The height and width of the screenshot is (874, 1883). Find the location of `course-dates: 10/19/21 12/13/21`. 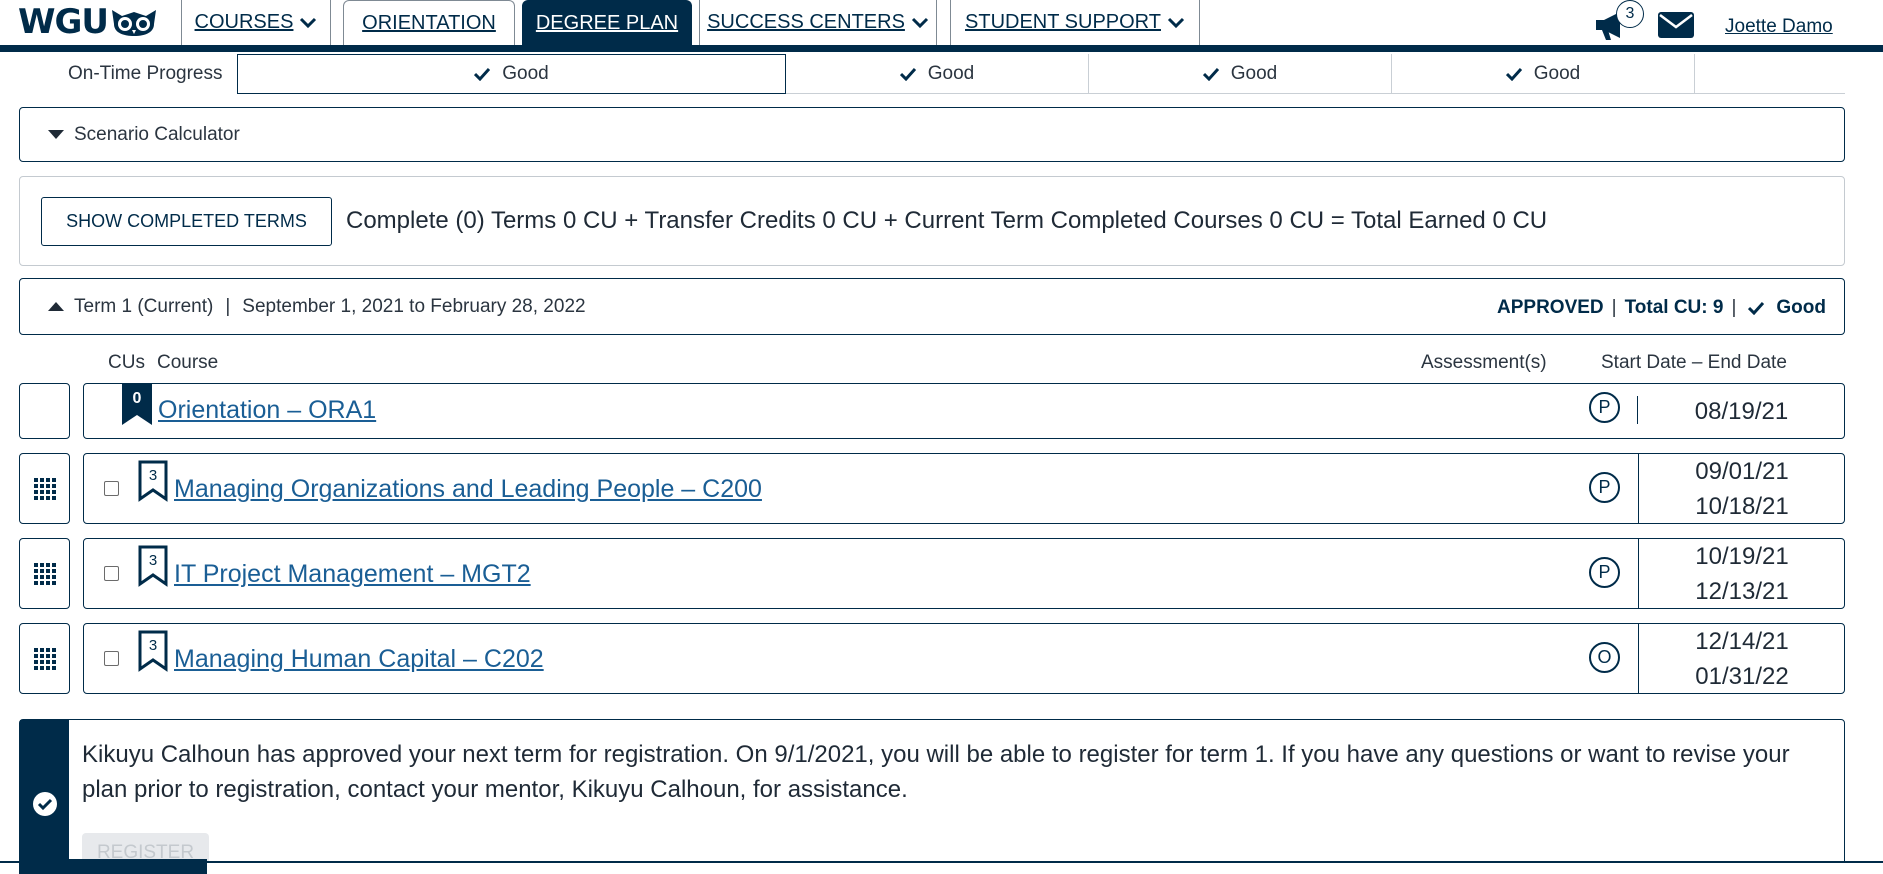

course-dates: 10/19/21 12/13/21 is located at coordinates (1741, 573).